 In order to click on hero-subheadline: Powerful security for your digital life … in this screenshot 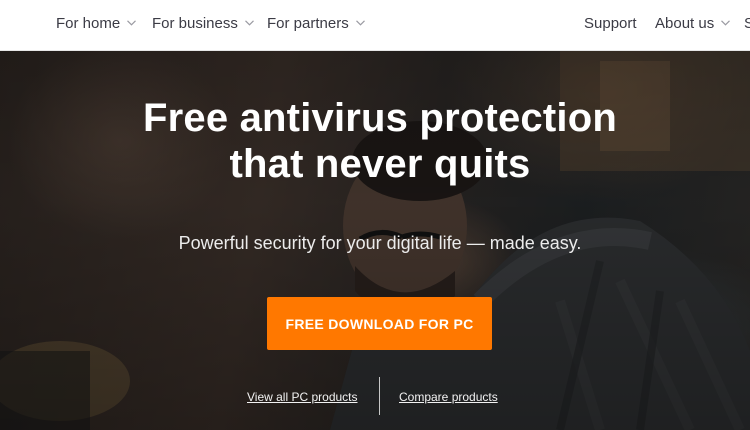, I will do `click(380, 243)`.